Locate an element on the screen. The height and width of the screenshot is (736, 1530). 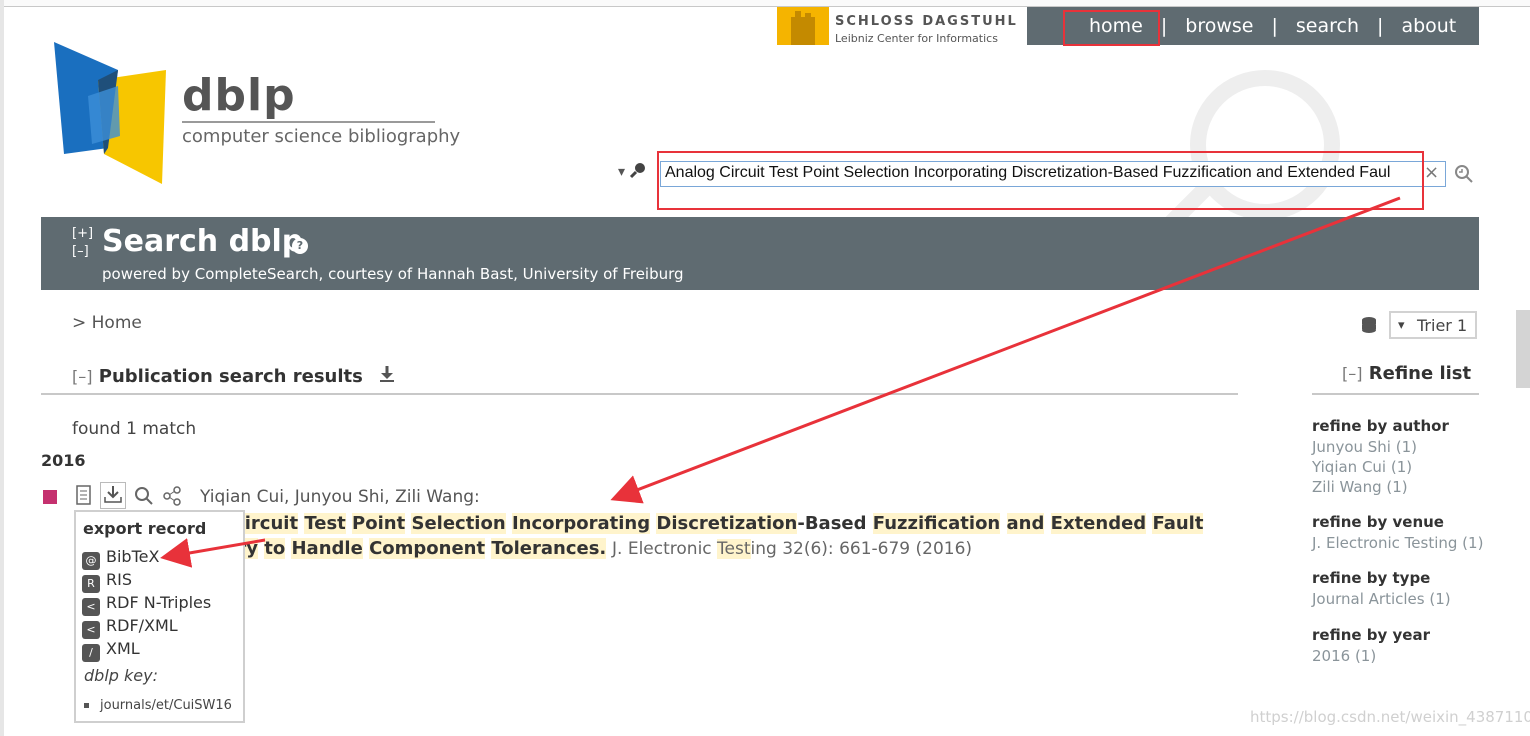
nav-about: about is located at coordinates (1428, 26).